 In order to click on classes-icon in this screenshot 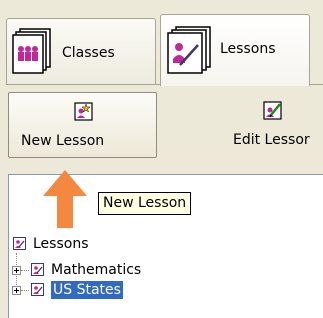, I will do `click(32, 53)`.